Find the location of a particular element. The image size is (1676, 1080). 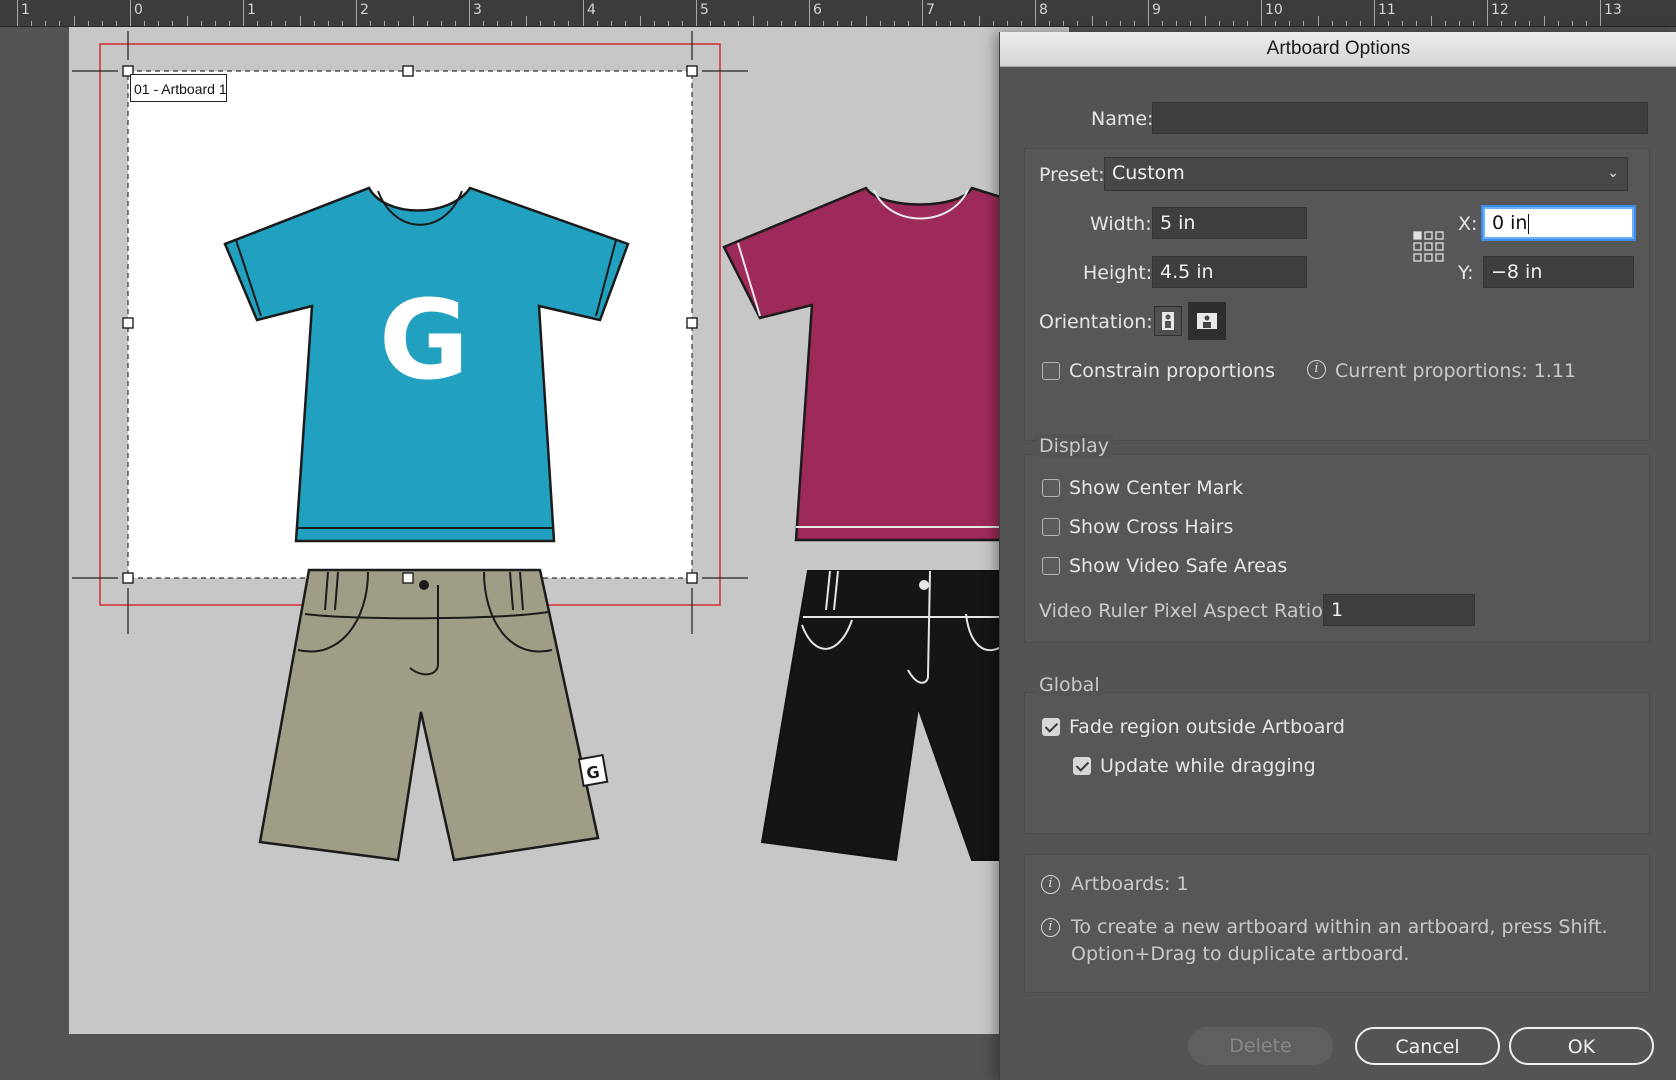

ruler-label: 1 is located at coordinates (251, 10).